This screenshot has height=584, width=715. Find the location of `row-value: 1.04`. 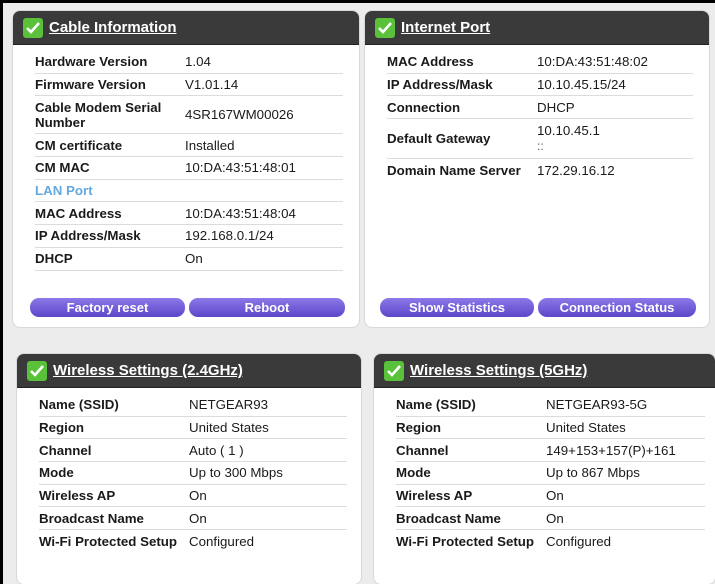

row-value: 1.04 is located at coordinates (198, 62).